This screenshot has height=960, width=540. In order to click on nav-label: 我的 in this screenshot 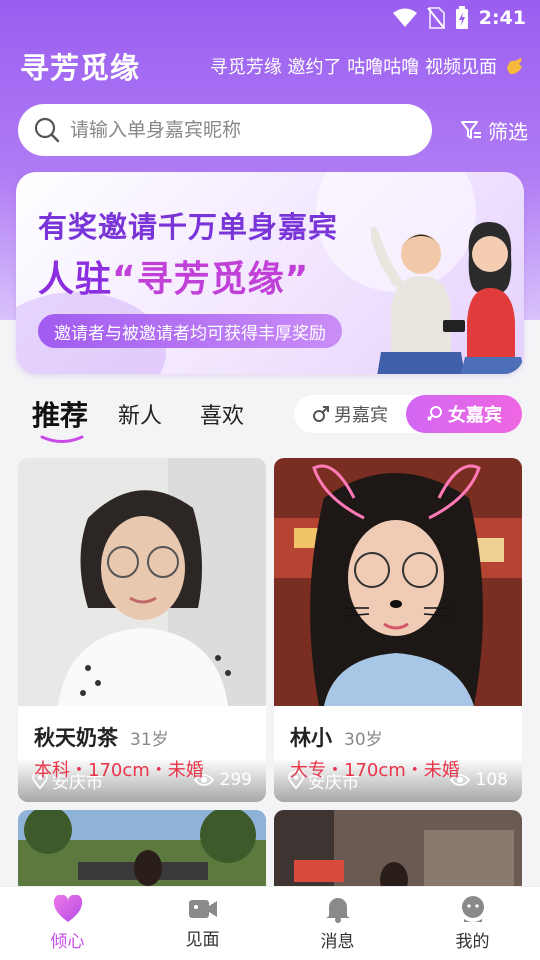, I will do `click(472, 942)`.